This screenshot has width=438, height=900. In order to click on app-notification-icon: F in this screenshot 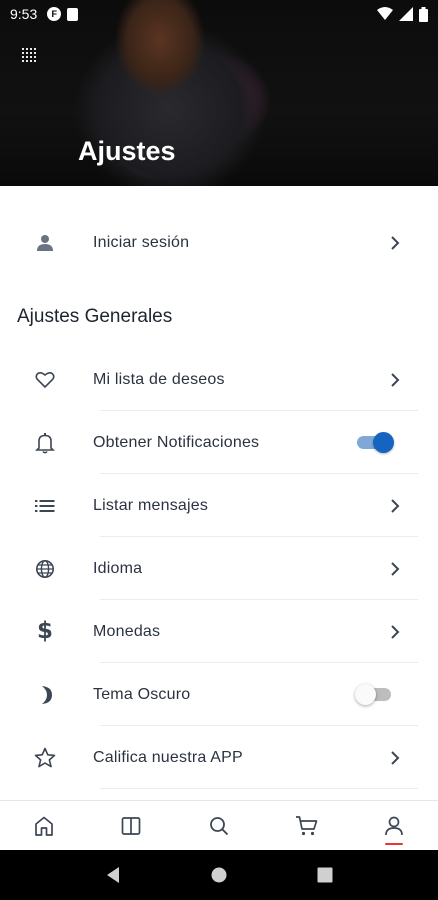, I will do `click(54, 14)`.